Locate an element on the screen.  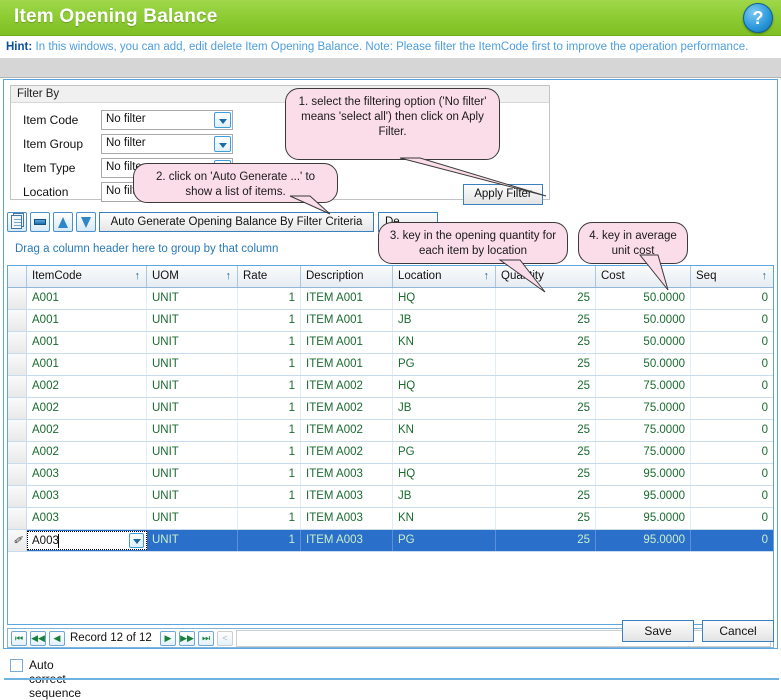
auto-correct-checkbox is located at coordinates (16, 665).